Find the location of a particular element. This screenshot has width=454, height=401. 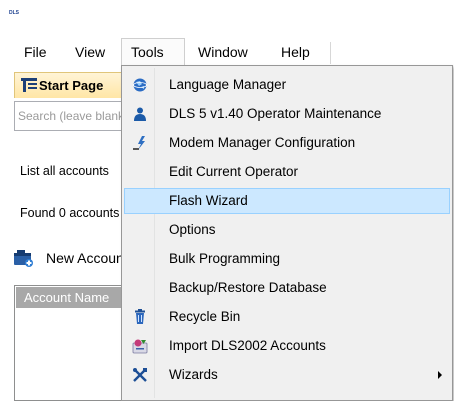

menu-window: Window is located at coordinates (223, 52).